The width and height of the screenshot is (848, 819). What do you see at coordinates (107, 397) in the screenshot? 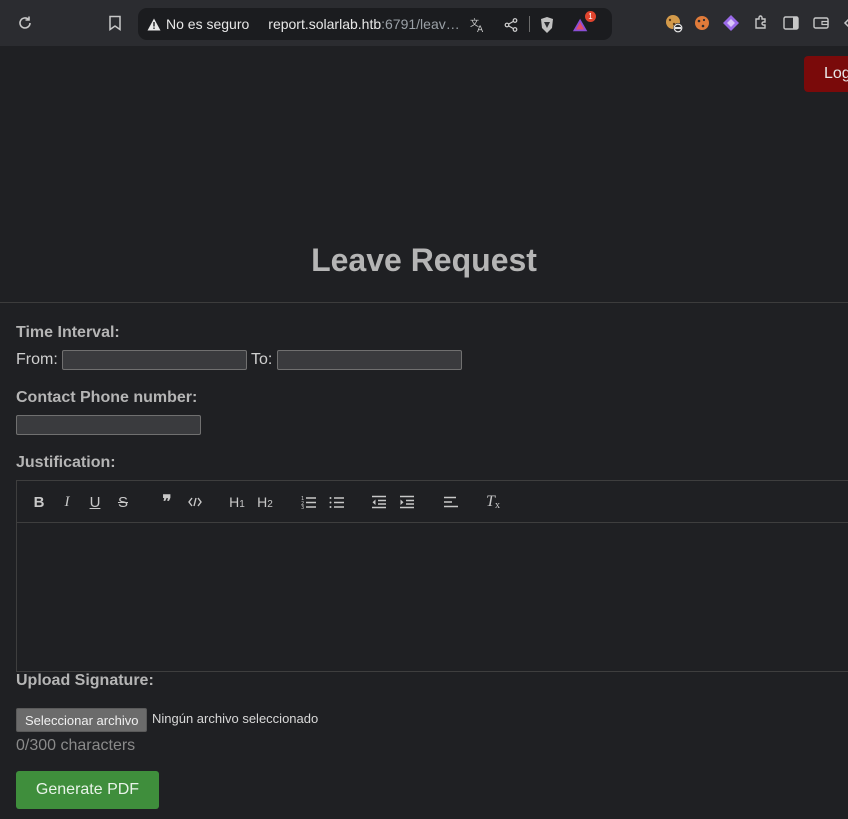
I see `phone-label: Contact Phone number:` at bounding box center [107, 397].